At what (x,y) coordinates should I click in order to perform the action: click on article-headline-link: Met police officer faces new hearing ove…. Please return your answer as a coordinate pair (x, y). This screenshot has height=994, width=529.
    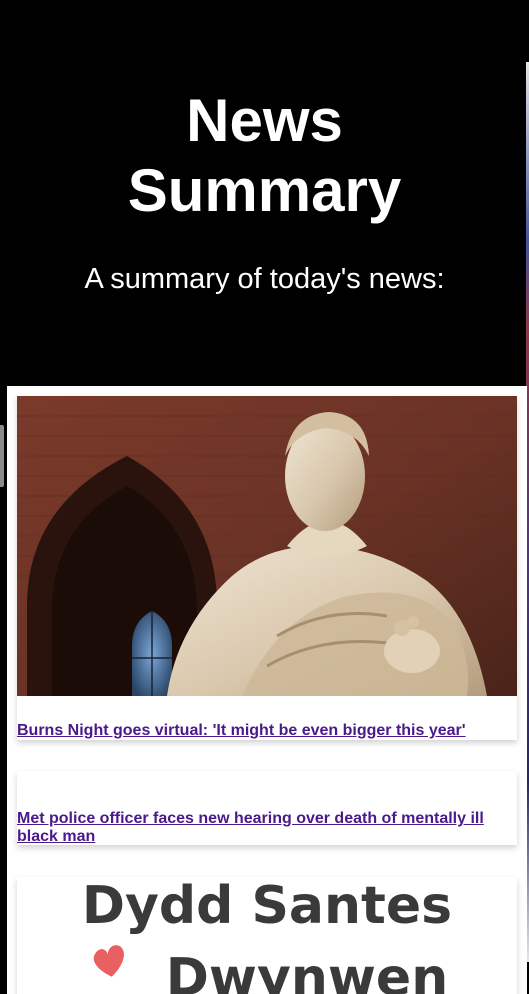
    Looking at the image, I should click on (267, 828).